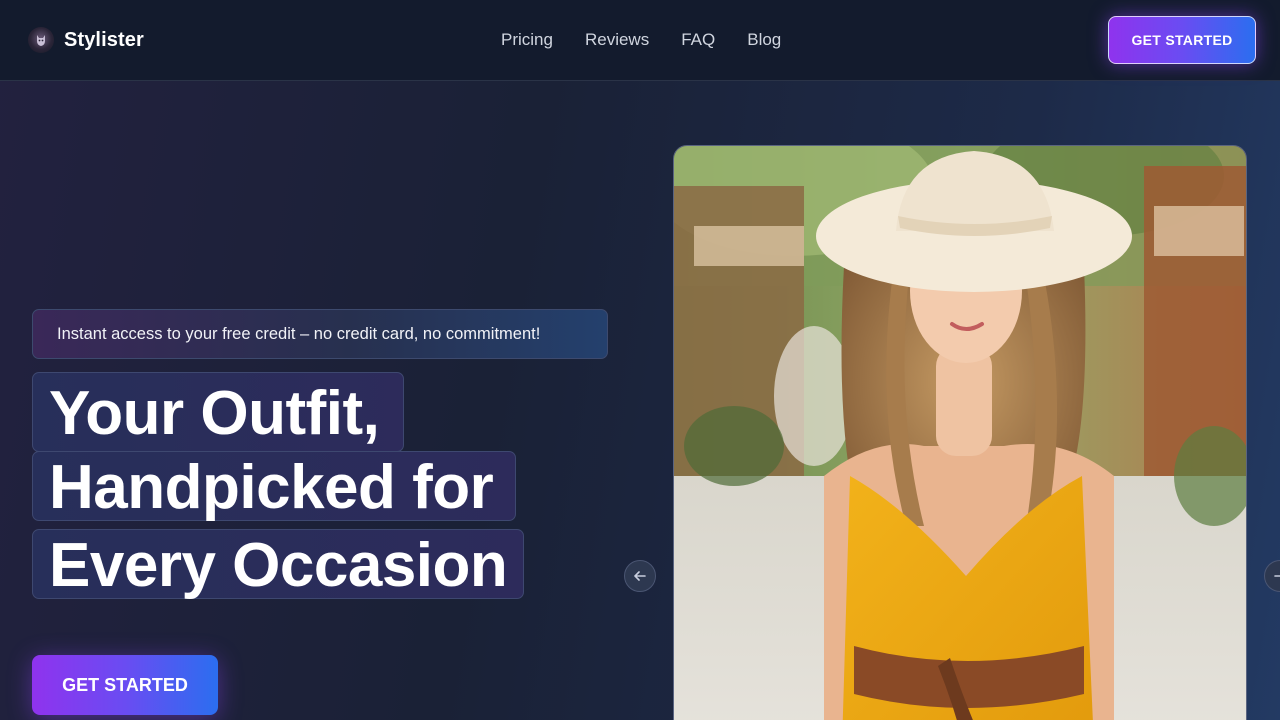 This screenshot has width=1280, height=720. What do you see at coordinates (125, 685) in the screenshot?
I see `hero-get-started-button: GET STARTED` at bounding box center [125, 685].